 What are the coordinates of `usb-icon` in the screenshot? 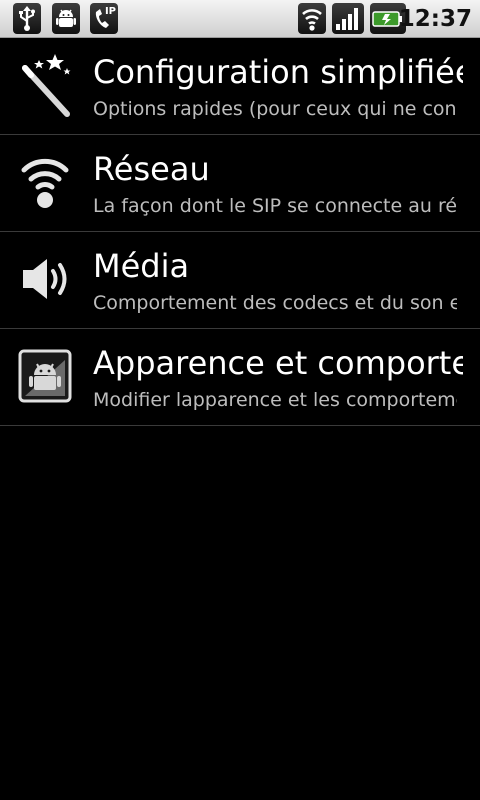 It's located at (27, 18).